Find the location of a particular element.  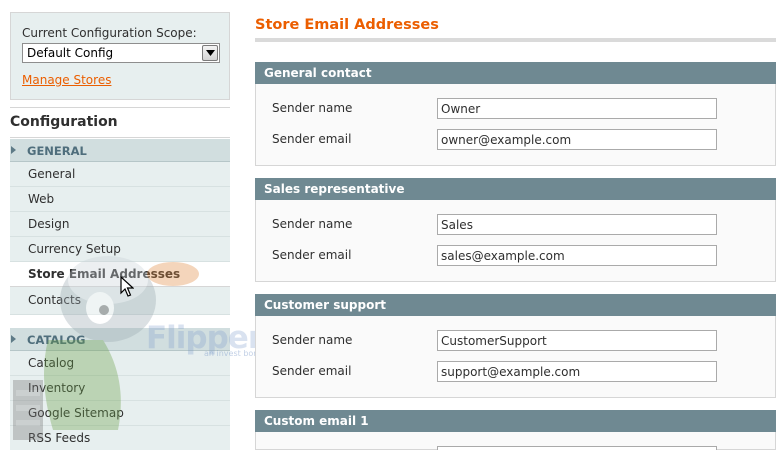

sidebar-item-label: Design is located at coordinates (49, 224).